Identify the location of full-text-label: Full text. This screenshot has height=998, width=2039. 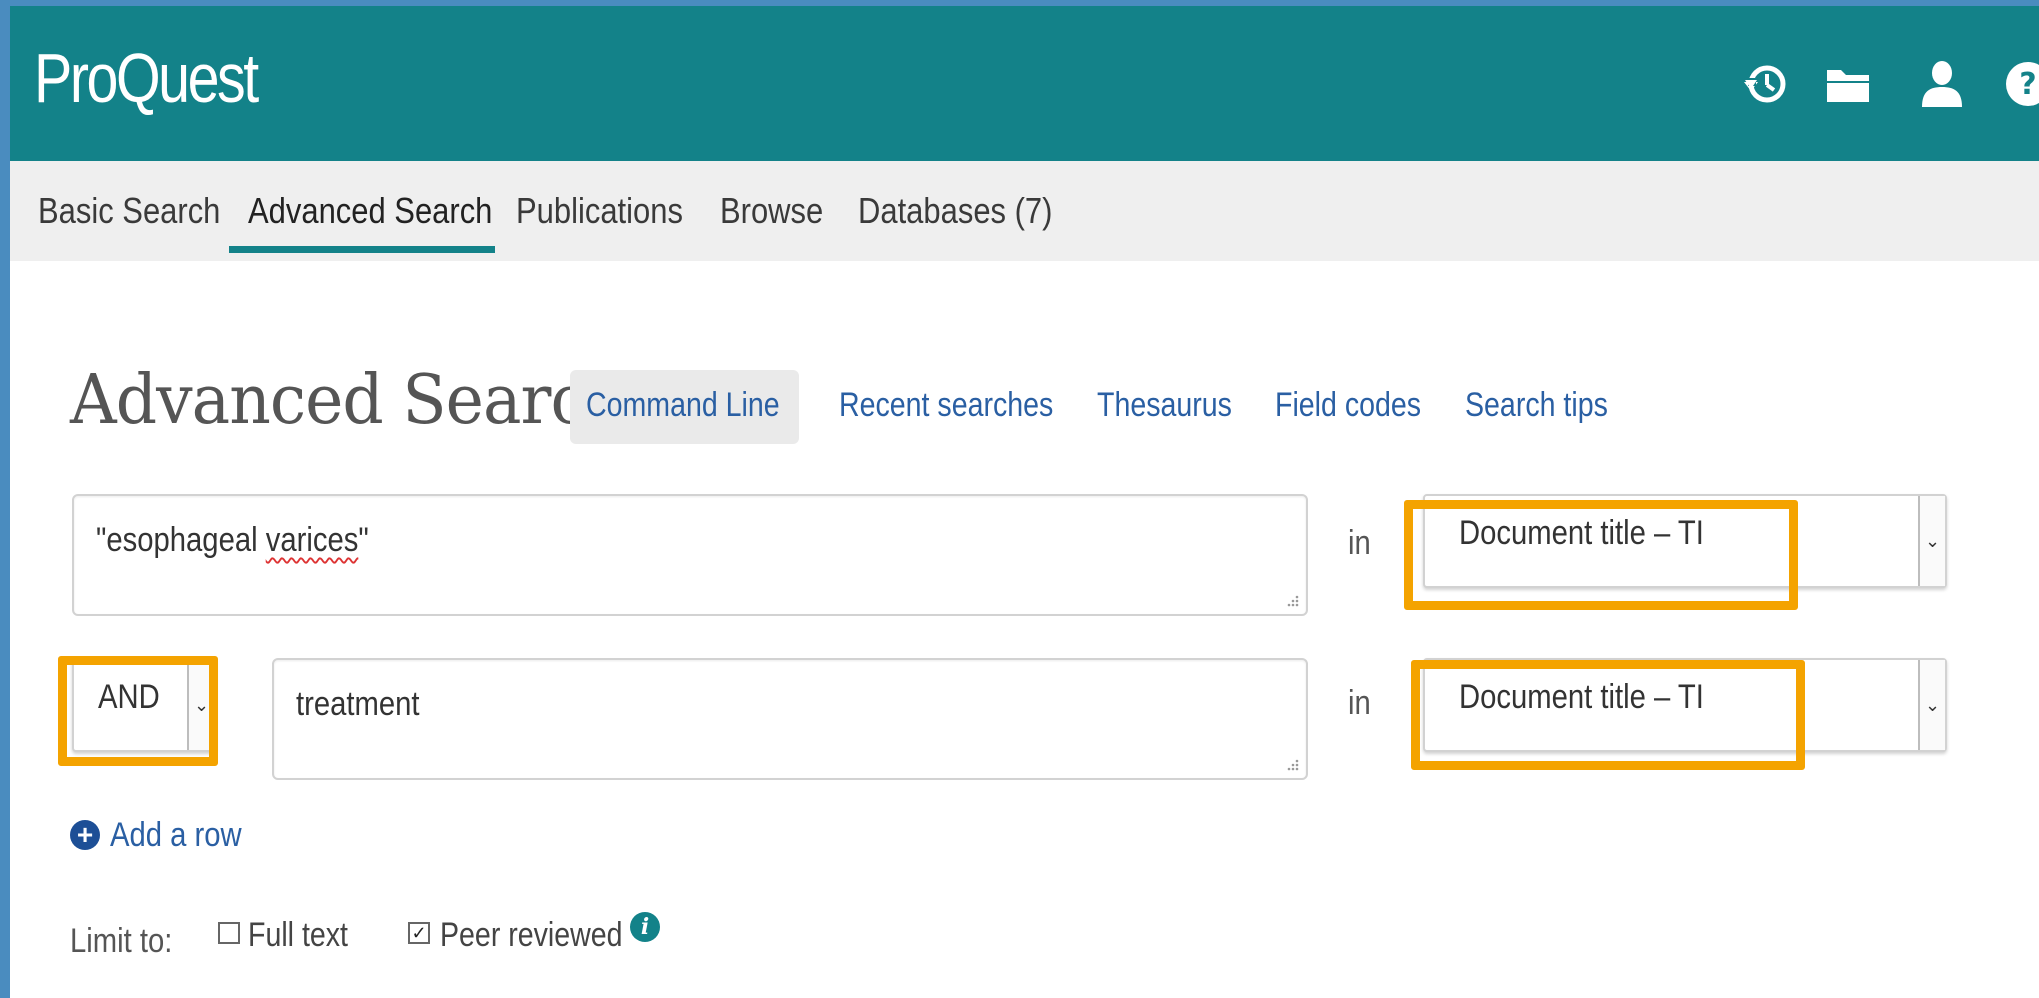
(298, 935).